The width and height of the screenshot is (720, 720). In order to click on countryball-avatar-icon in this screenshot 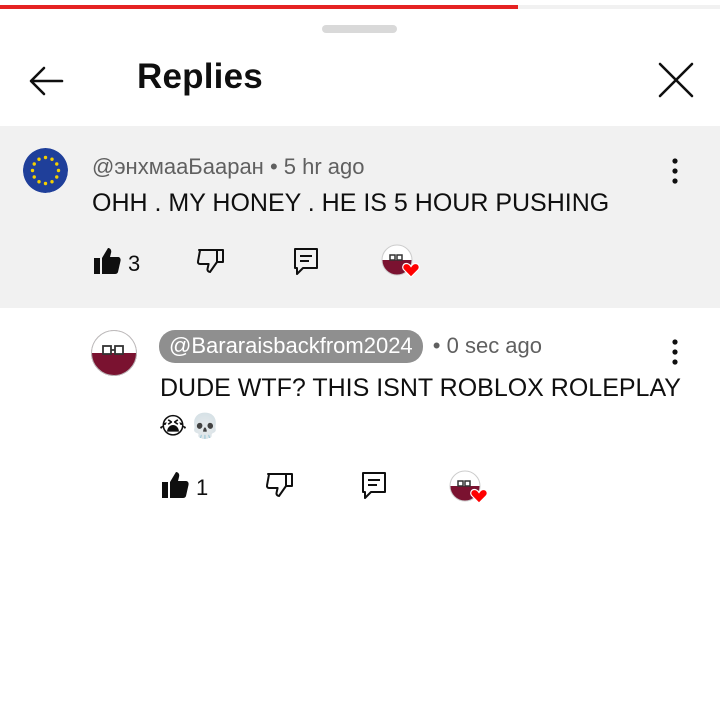, I will do `click(114, 353)`.